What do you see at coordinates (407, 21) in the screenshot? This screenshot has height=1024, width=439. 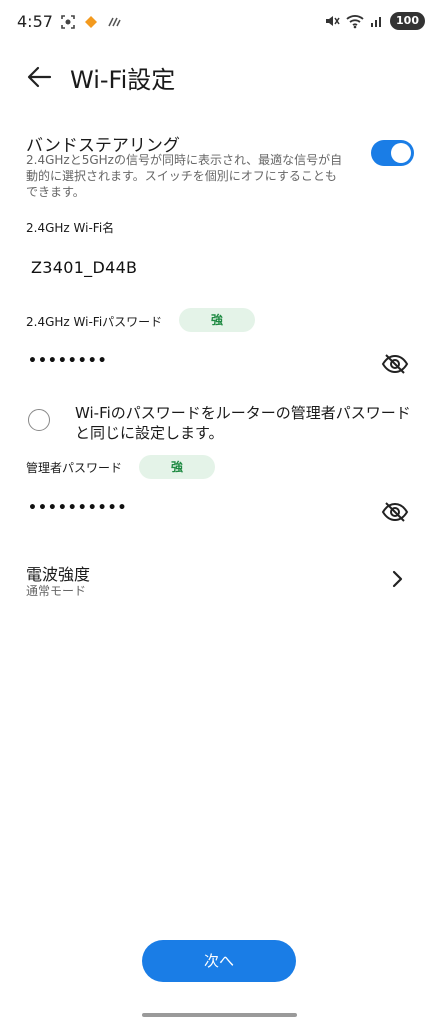 I see `battery-indicator: 100` at bounding box center [407, 21].